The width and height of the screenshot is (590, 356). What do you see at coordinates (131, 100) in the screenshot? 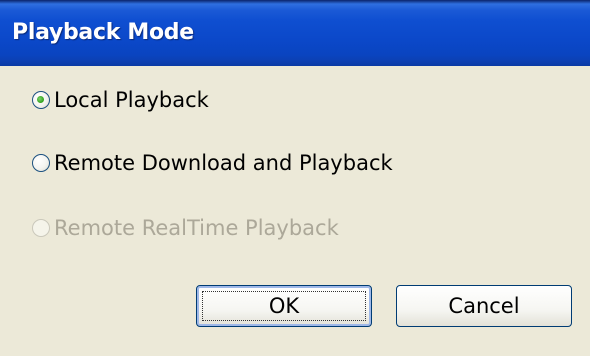
I see `radio-label-local-playback: Local Playback` at bounding box center [131, 100].